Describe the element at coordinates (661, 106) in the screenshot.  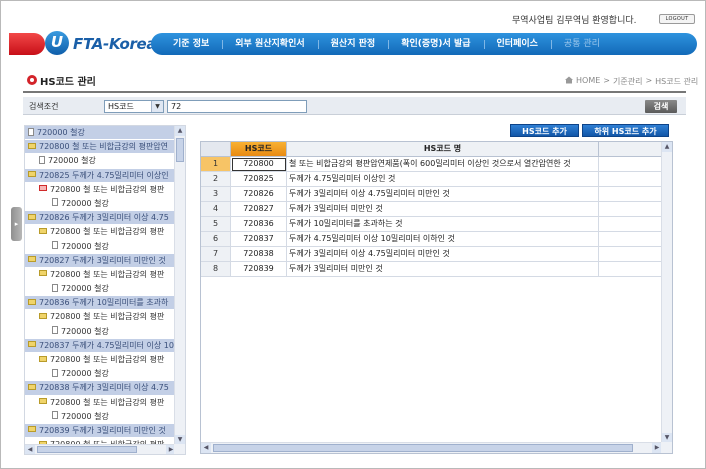
I see `search-button: 검색` at that location.